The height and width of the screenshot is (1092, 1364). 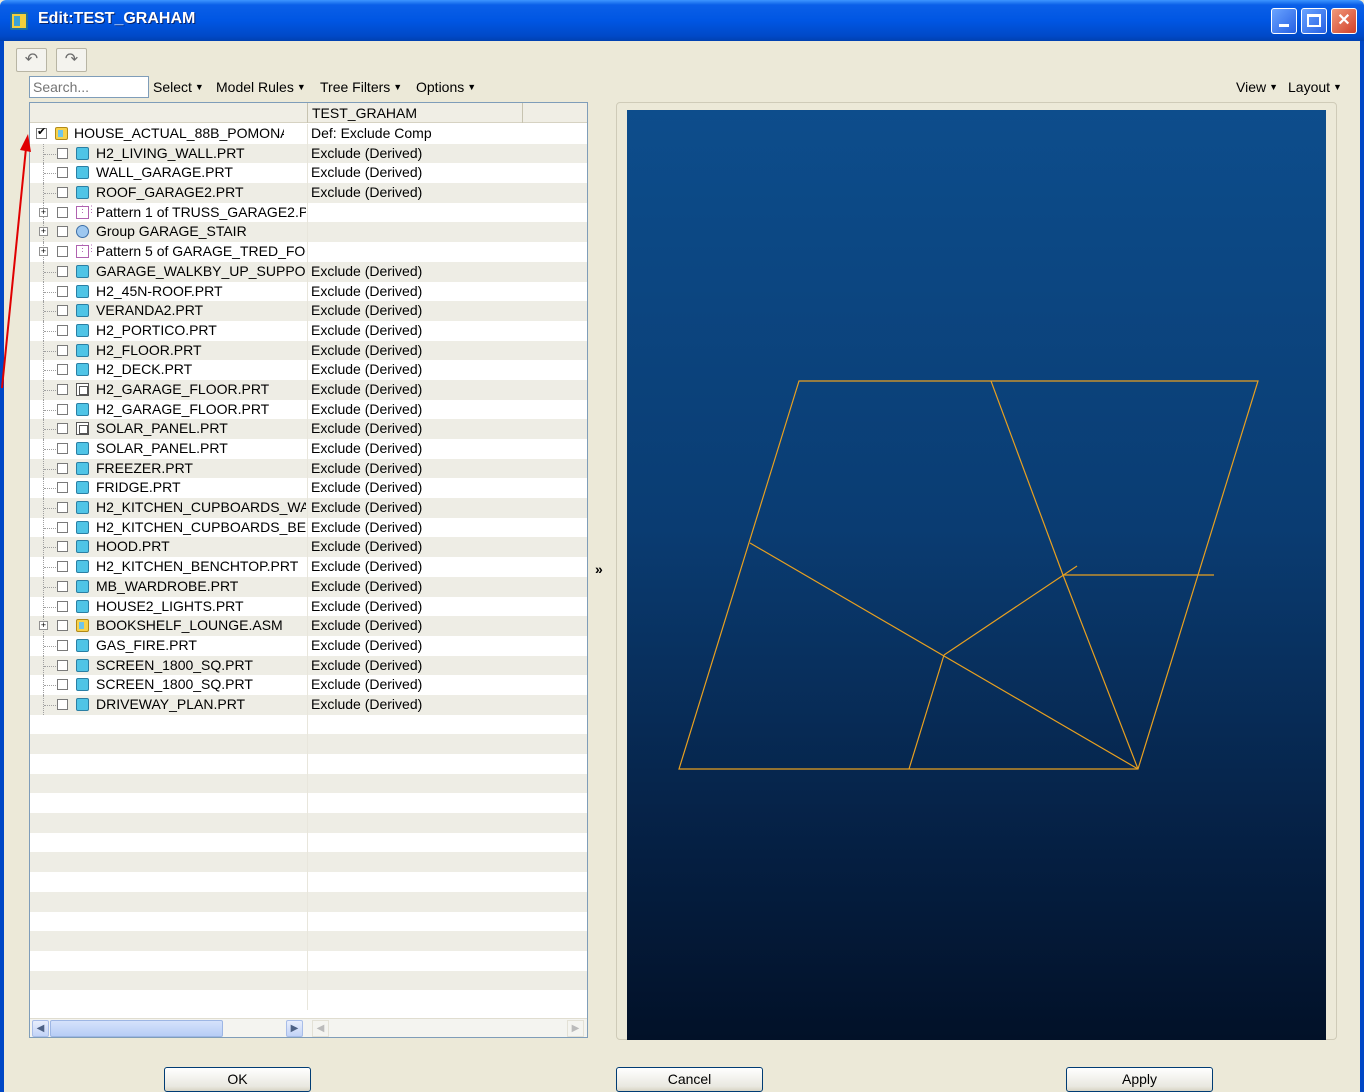 I want to click on tree-filters-menu: Tree Filters ▼, so click(x=361, y=87).